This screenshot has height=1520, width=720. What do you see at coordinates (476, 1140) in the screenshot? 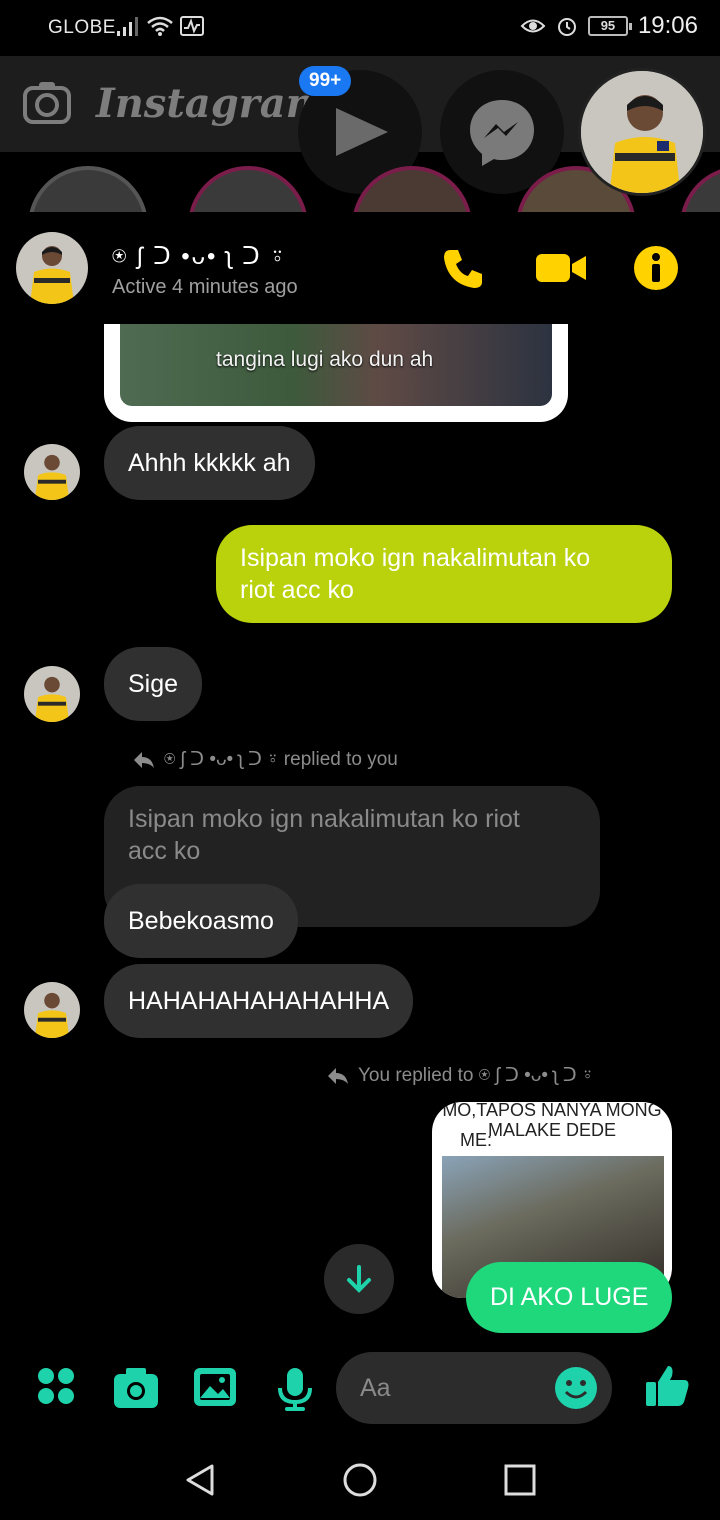
I see `meme-label: ME:` at bounding box center [476, 1140].